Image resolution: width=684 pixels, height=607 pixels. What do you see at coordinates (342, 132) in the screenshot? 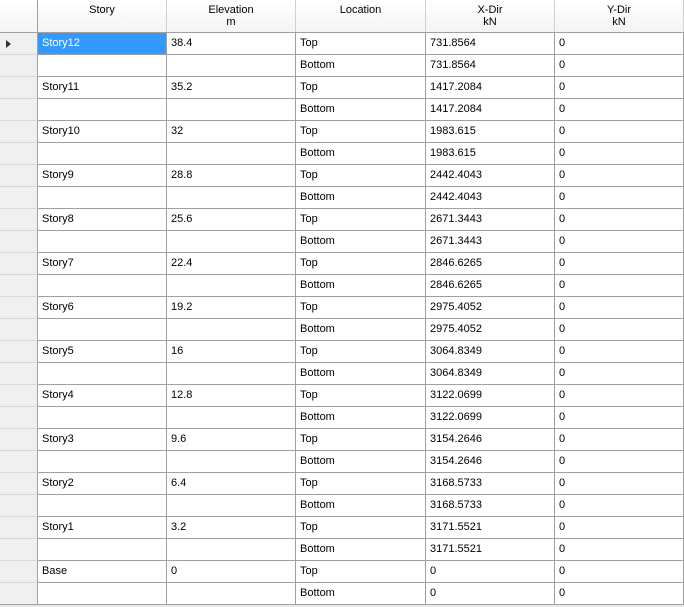
I see `table-row: Story10 32 Top 1983.615 0` at bounding box center [342, 132].